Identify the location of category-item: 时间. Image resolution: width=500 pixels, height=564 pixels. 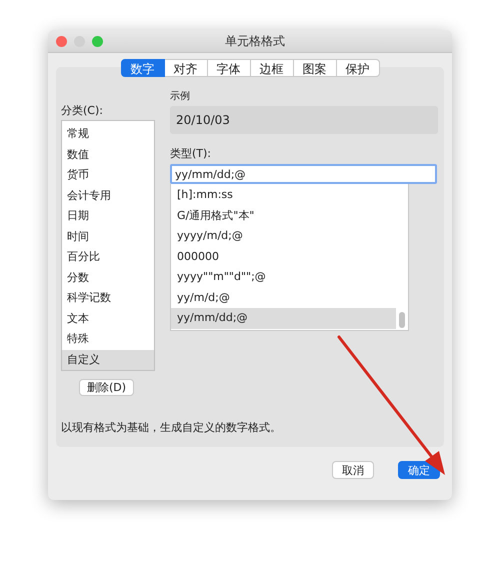
(108, 236).